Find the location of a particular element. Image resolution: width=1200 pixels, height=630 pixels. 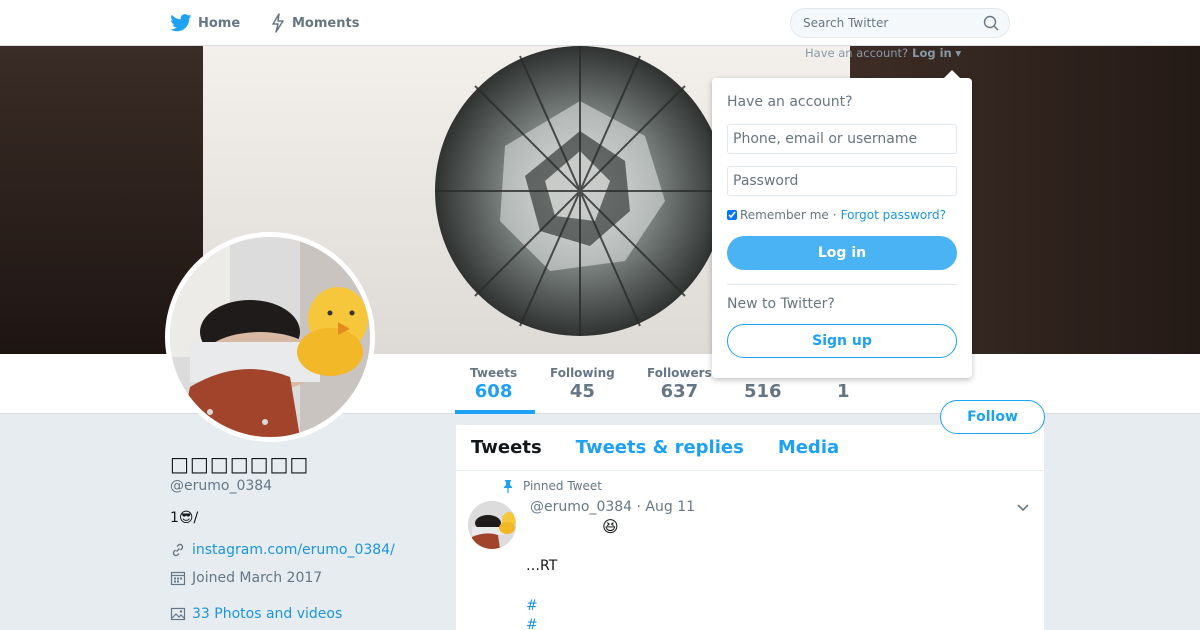

stat-followers: Followers 637 is located at coordinates (679, 384).